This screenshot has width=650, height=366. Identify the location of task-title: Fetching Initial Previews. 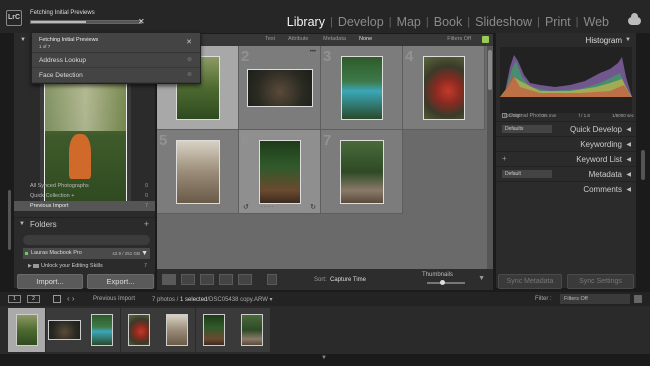
(62, 13).